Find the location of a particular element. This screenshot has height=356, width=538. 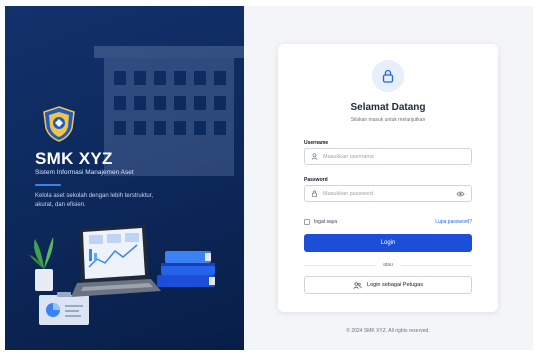

school-name: SMK XYZ is located at coordinates (74, 158).